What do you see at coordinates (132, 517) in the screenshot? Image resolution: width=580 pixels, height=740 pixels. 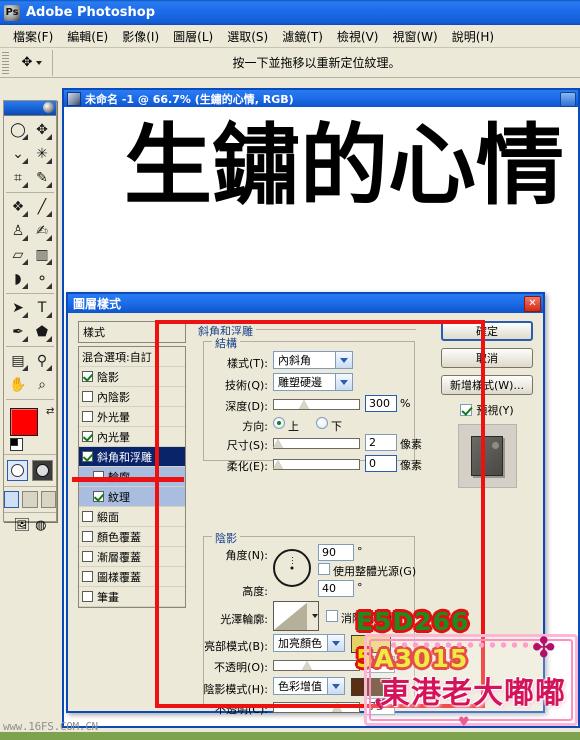 I see `style-item-satin: 緞面` at bounding box center [132, 517].